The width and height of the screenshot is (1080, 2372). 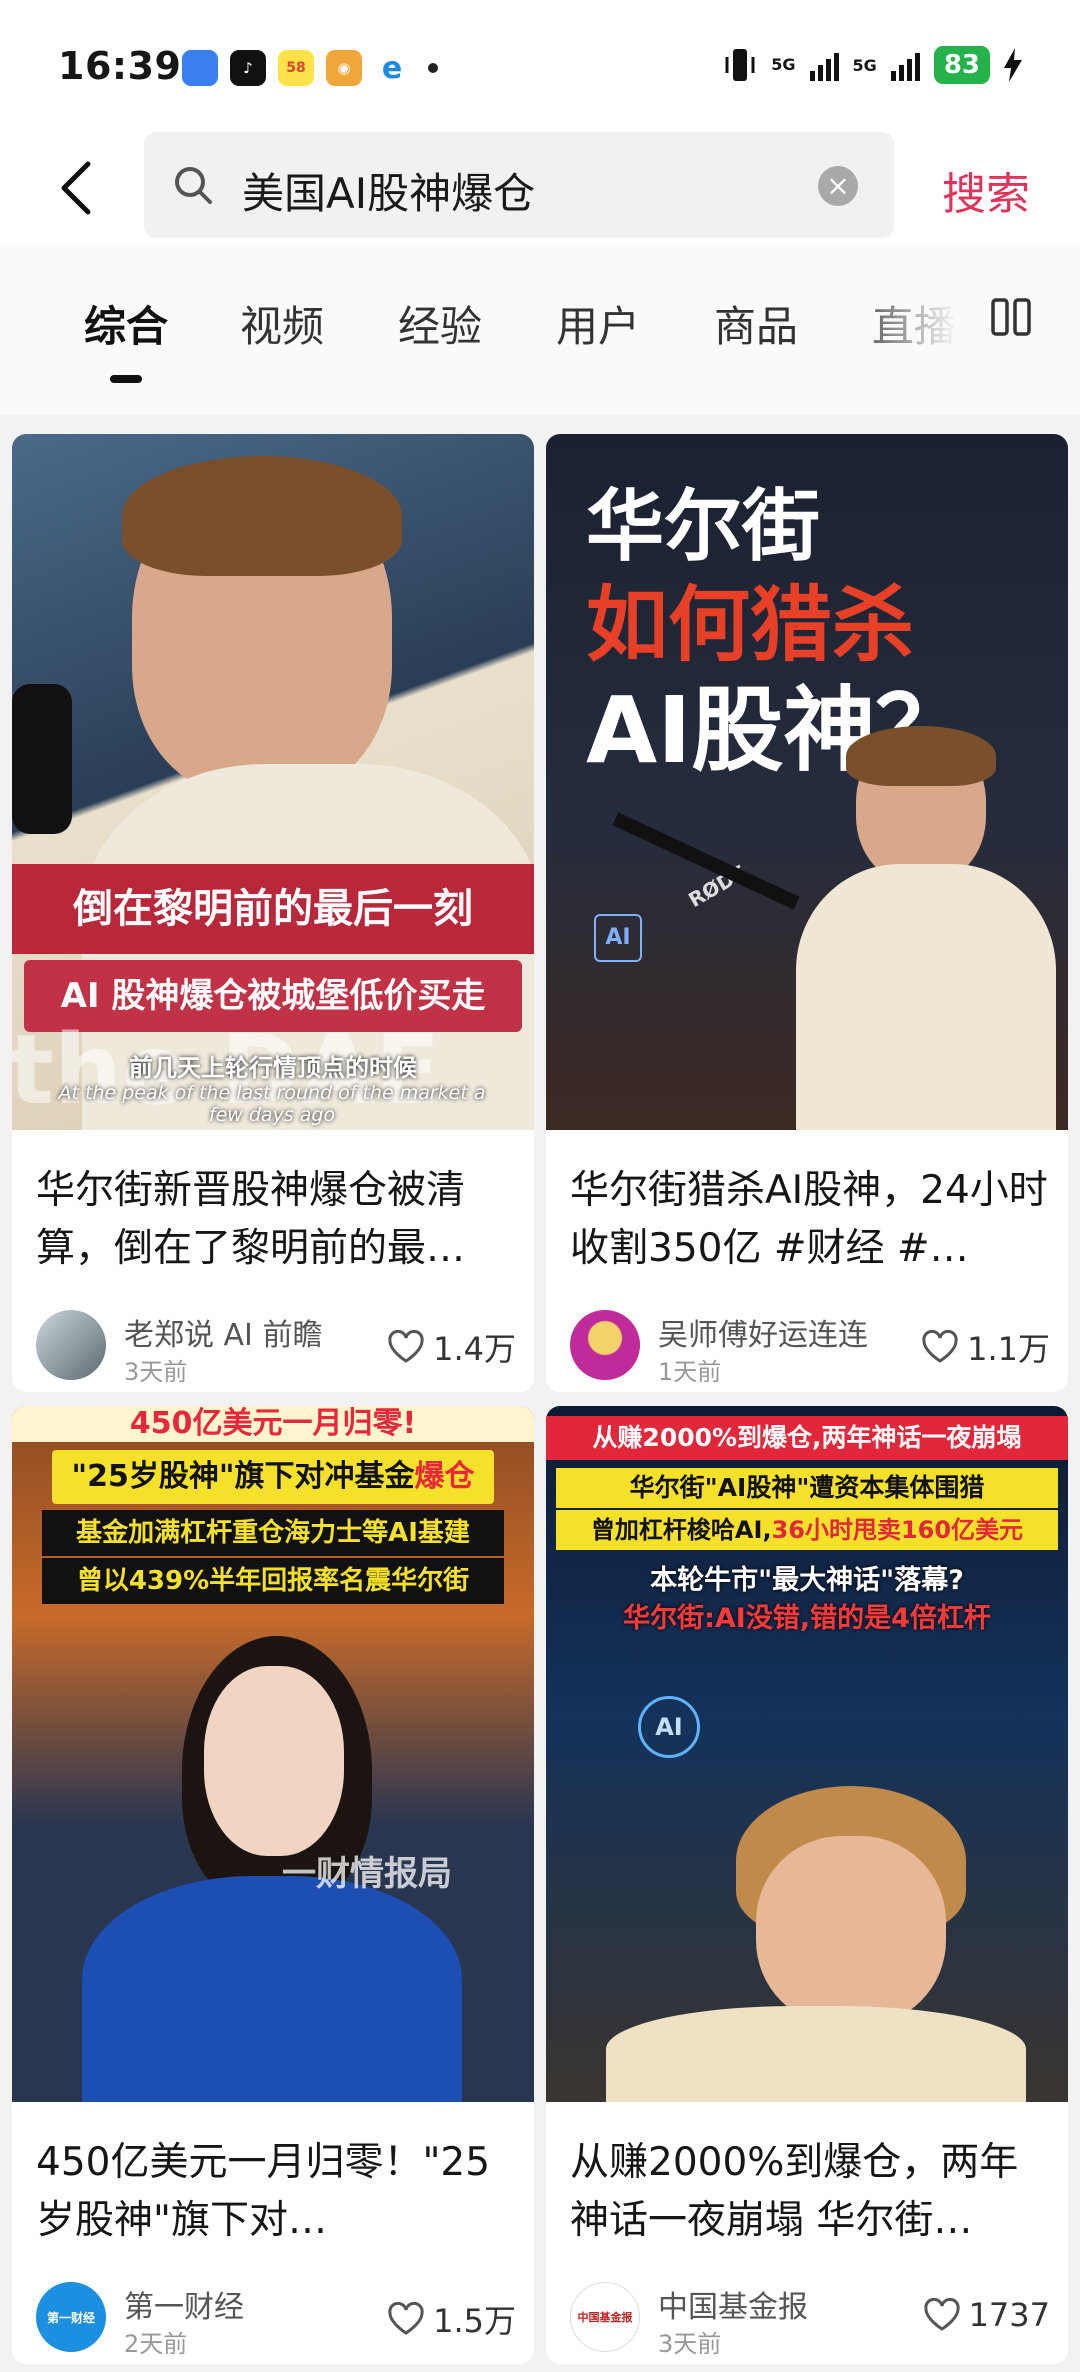 I want to click on notification-icons: ♪ 58 ◉ e, so click(x=310, y=68).